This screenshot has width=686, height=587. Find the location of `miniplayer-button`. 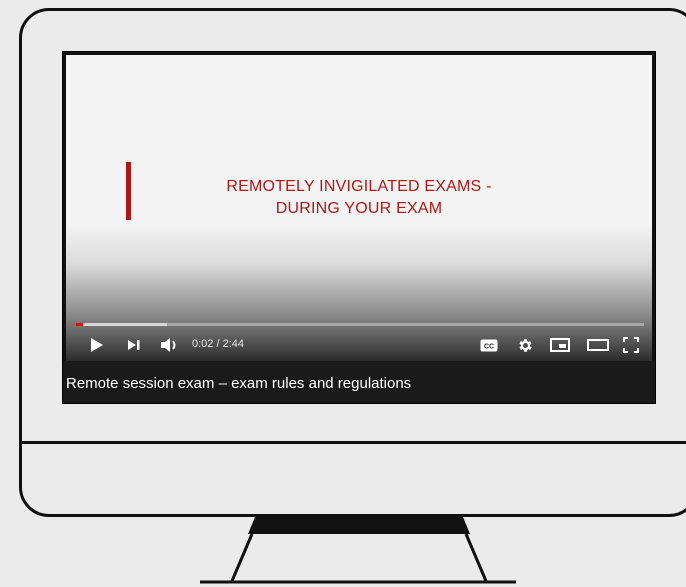

miniplayer-button is located at coordinates (560, 345).